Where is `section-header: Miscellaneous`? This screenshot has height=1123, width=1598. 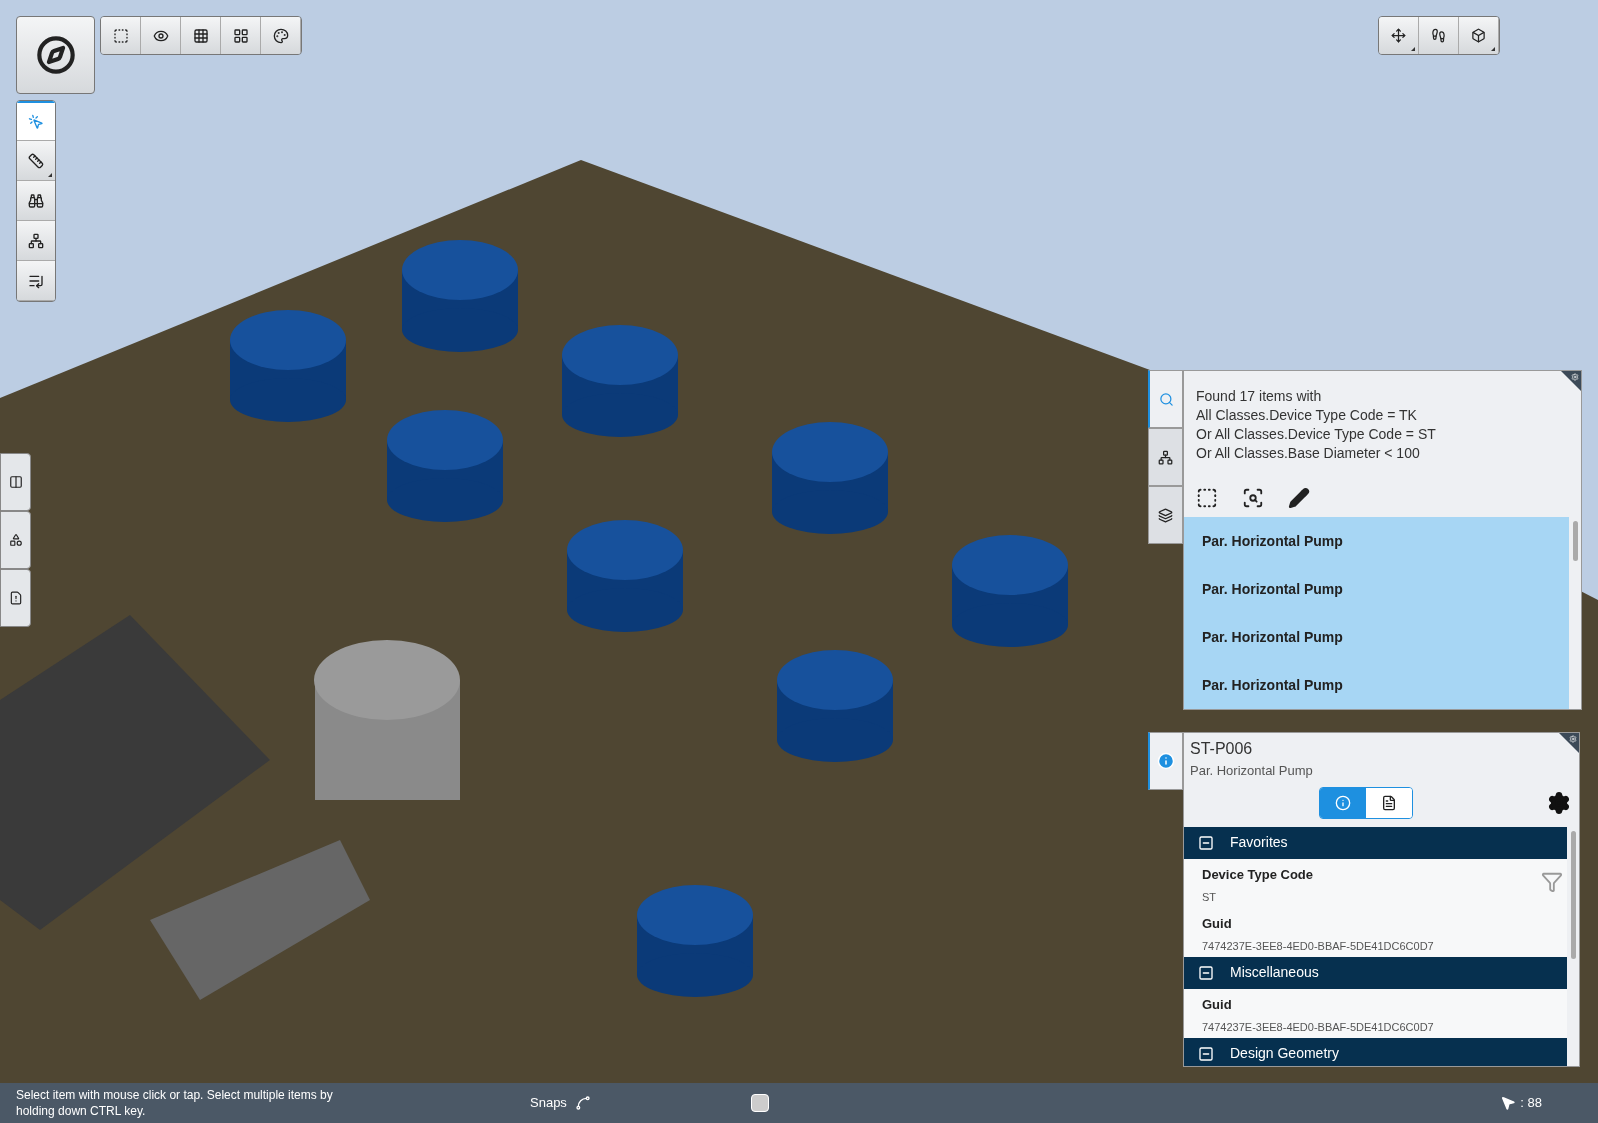
section-header: Miscellaneous is located at coordinates (1375, 972).